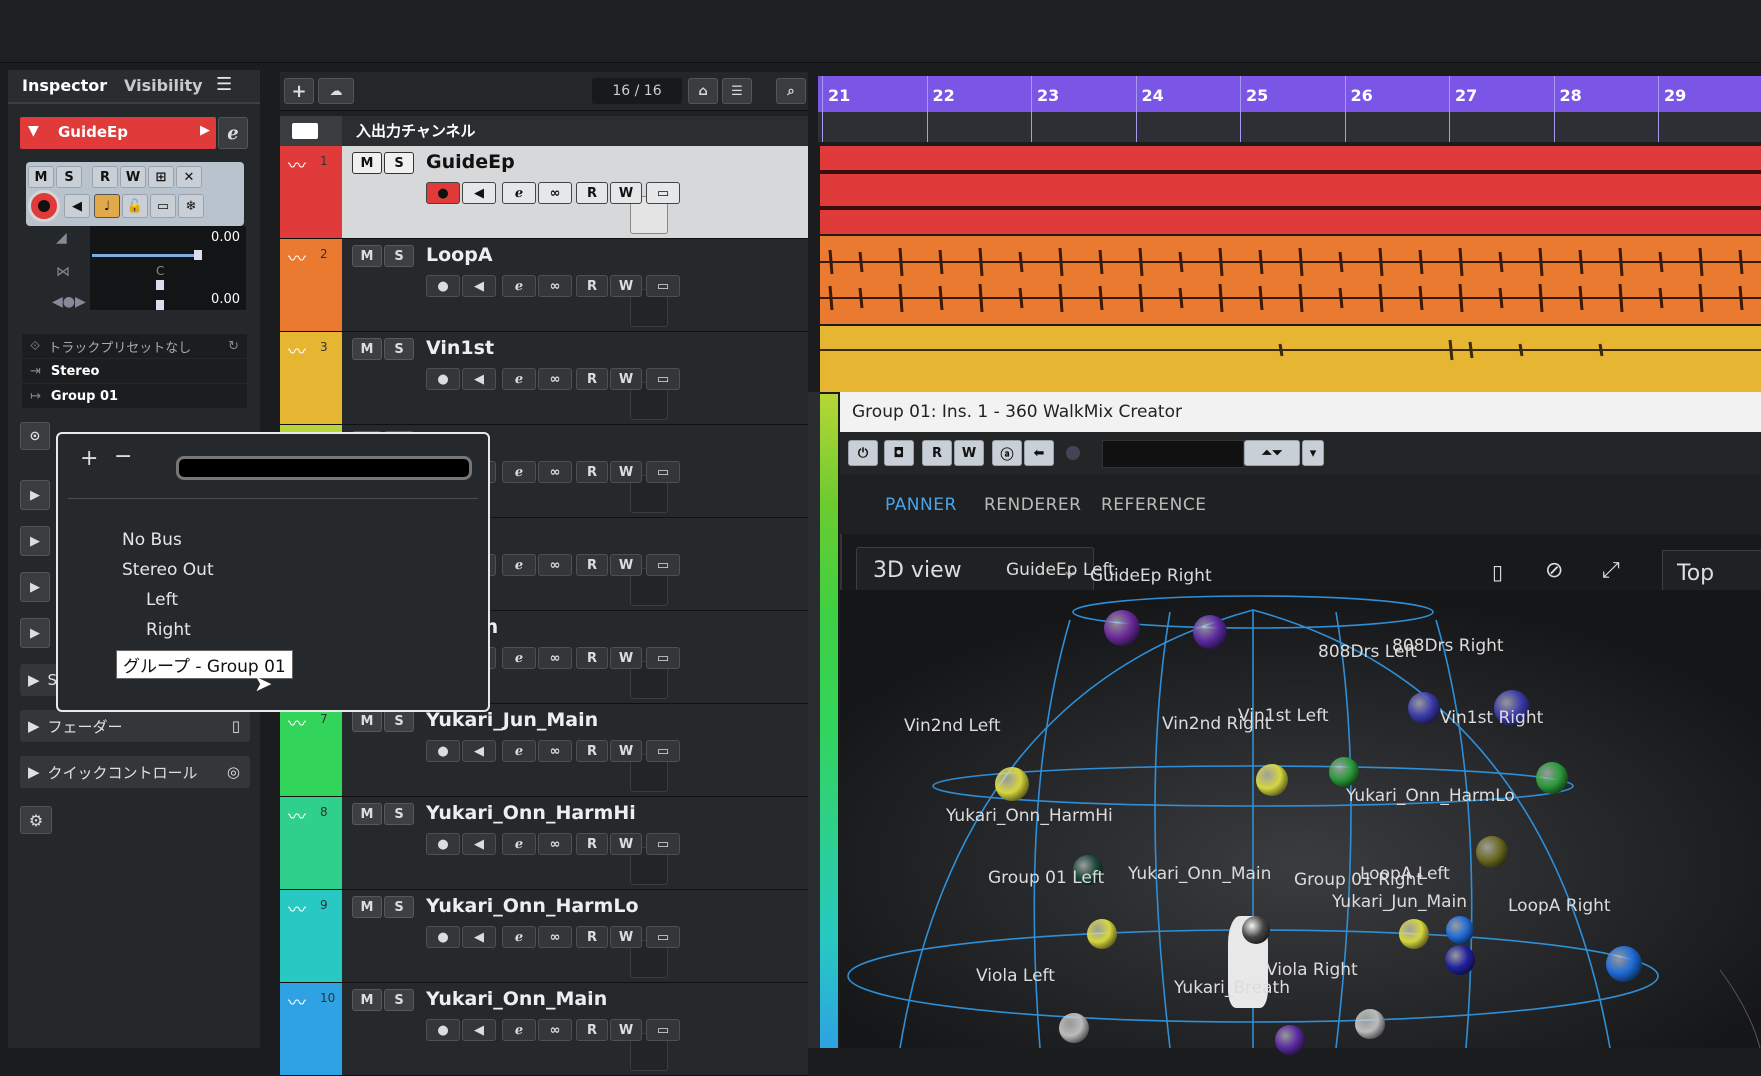  What do you see at coordinates (899, 453) in the screenshot?
I see `bypass-icon: ◘` at bounding box center [899, 453].